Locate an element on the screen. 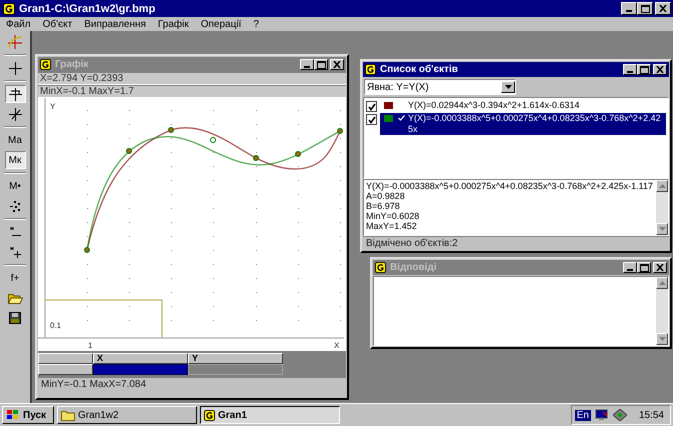  taskbar-button: Gran1w2 is located at coordinates (127, 415).